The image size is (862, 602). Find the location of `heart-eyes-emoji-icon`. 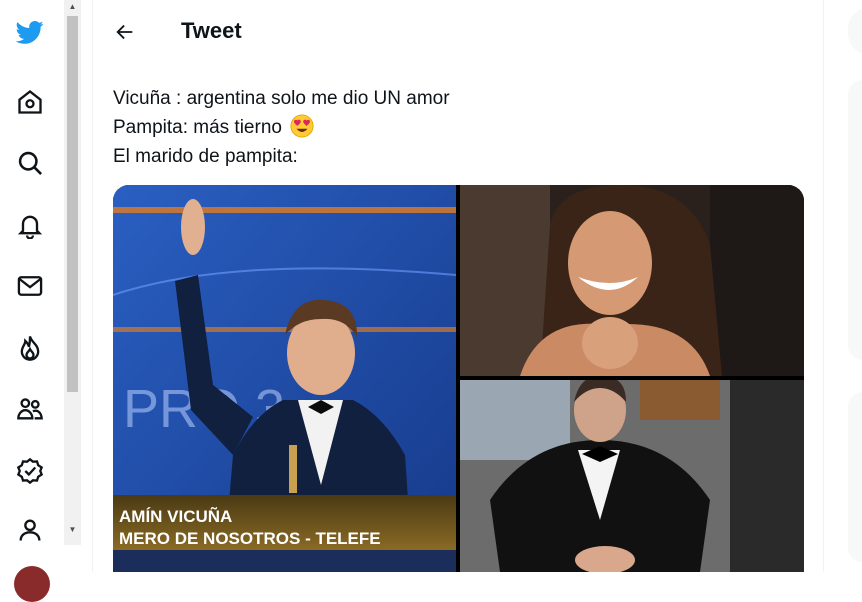

heart-eyes-emoji-icon is located at coordinates (302, 126).